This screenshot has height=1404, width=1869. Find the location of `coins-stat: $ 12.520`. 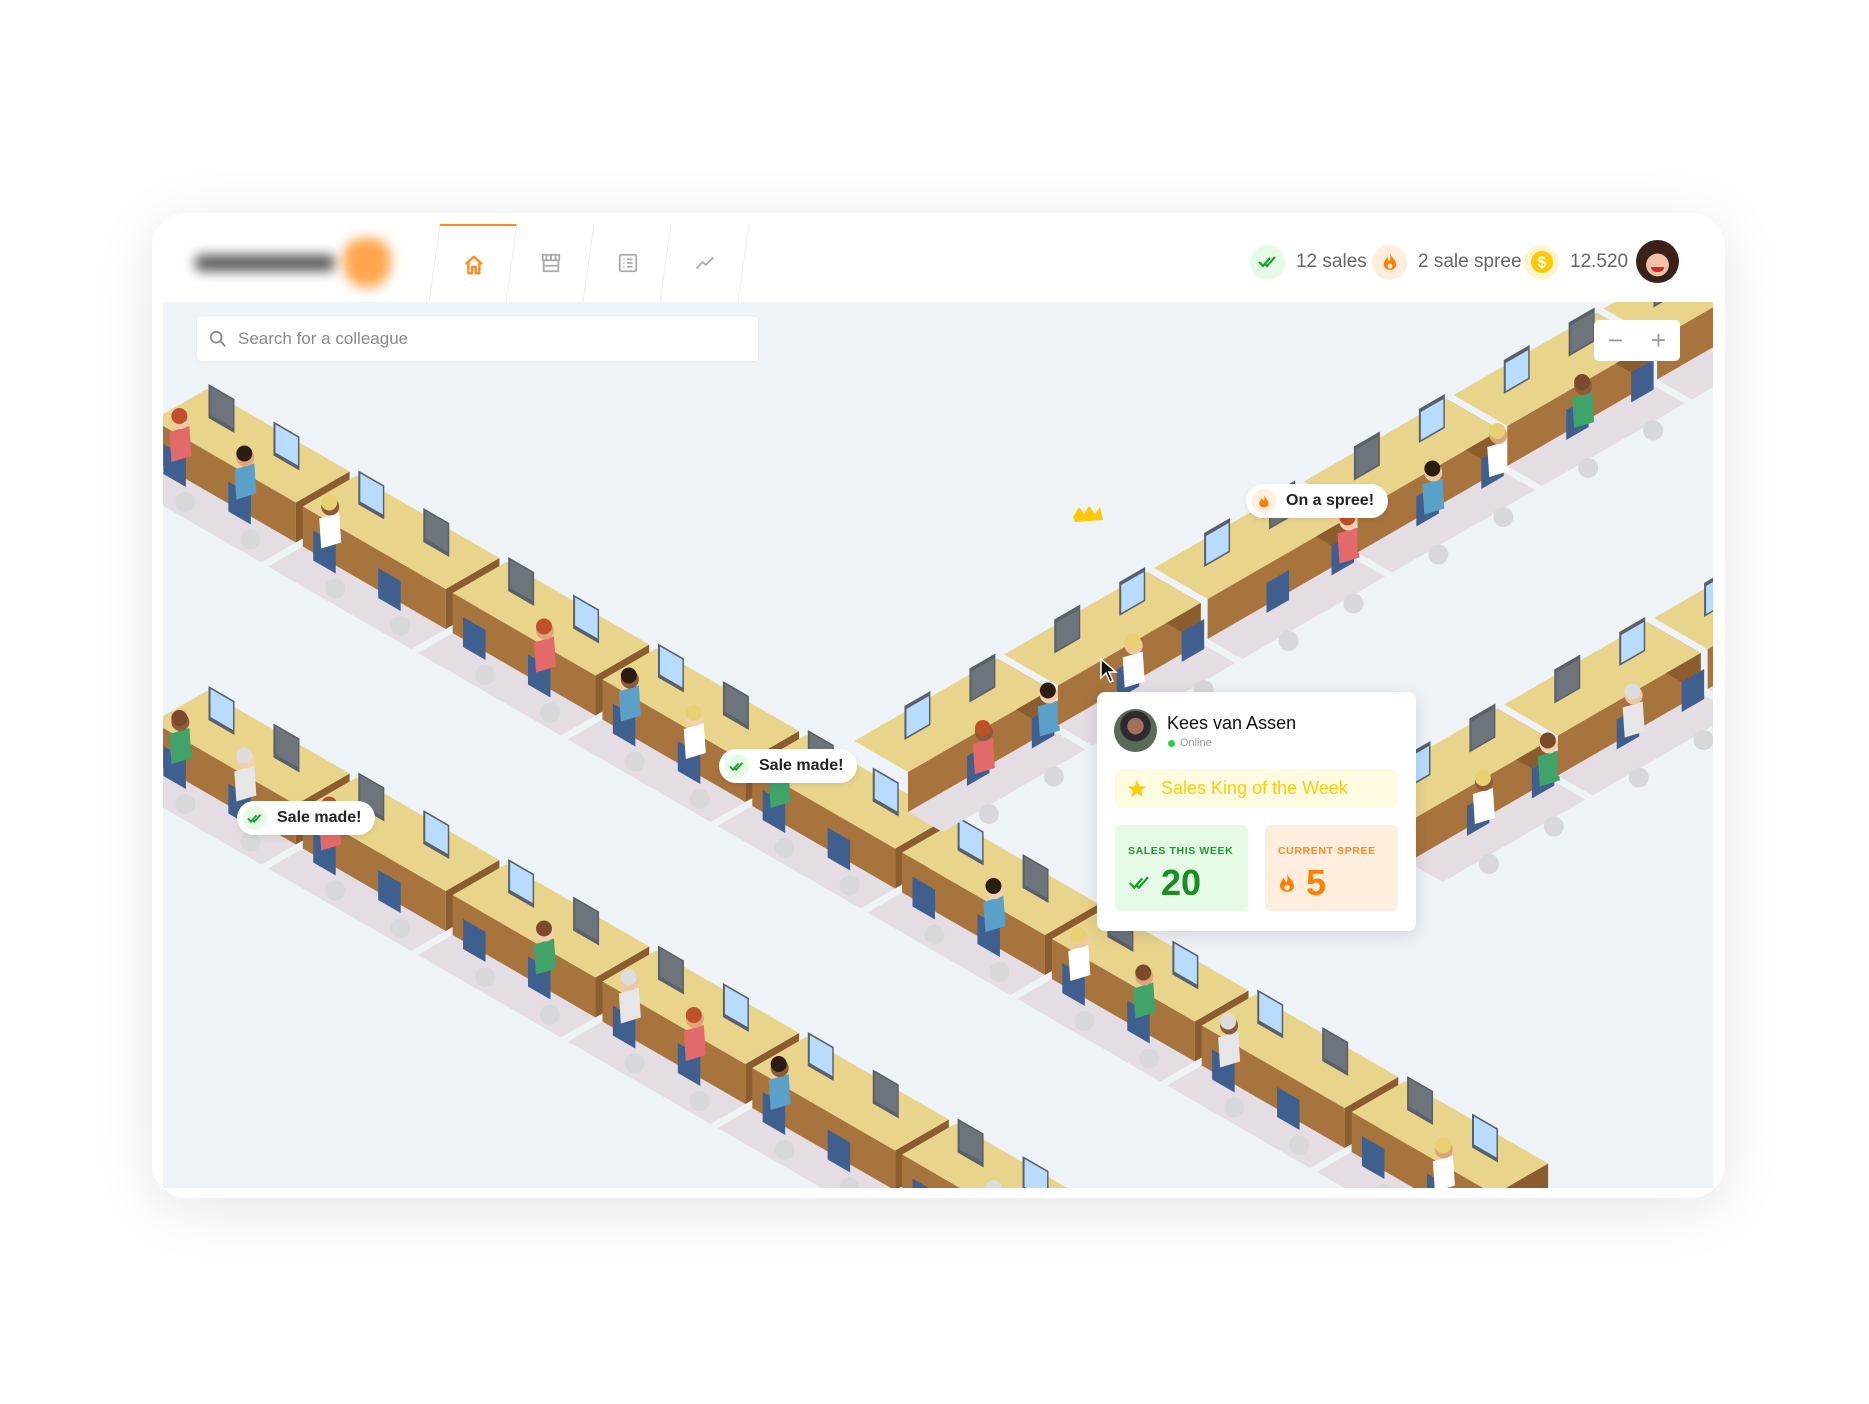

coins-stat: $ 12.520 is located at coordinates (1576, 262).